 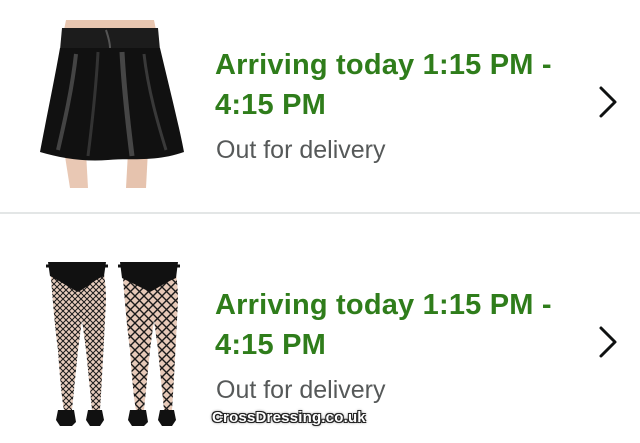 I want to click on watermark: CrossDressing.co.uk, so click(x=289, y=417).